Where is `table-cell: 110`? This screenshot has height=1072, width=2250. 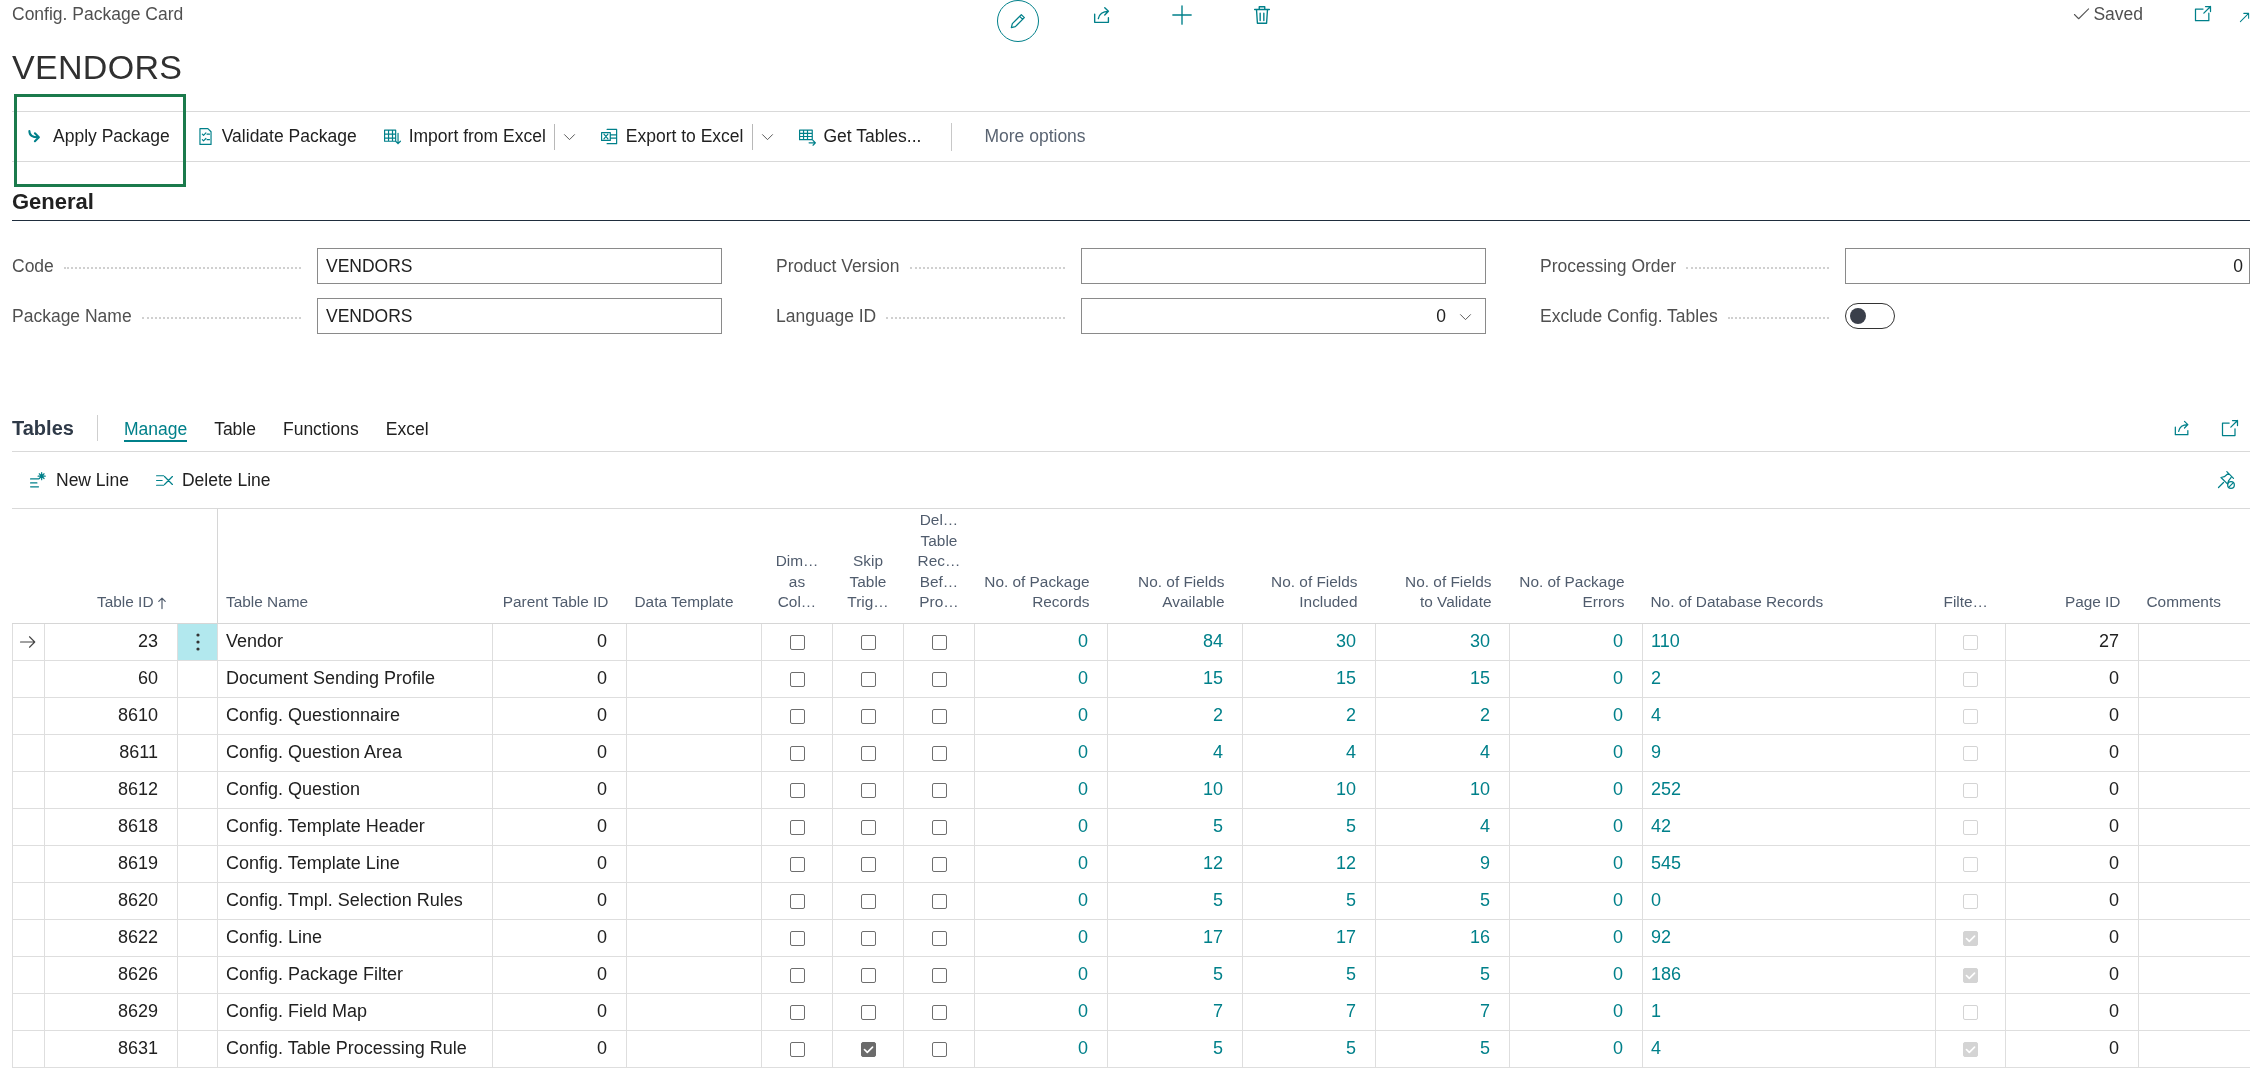 table-cell: 110 is located at coordinates (1789, 641).